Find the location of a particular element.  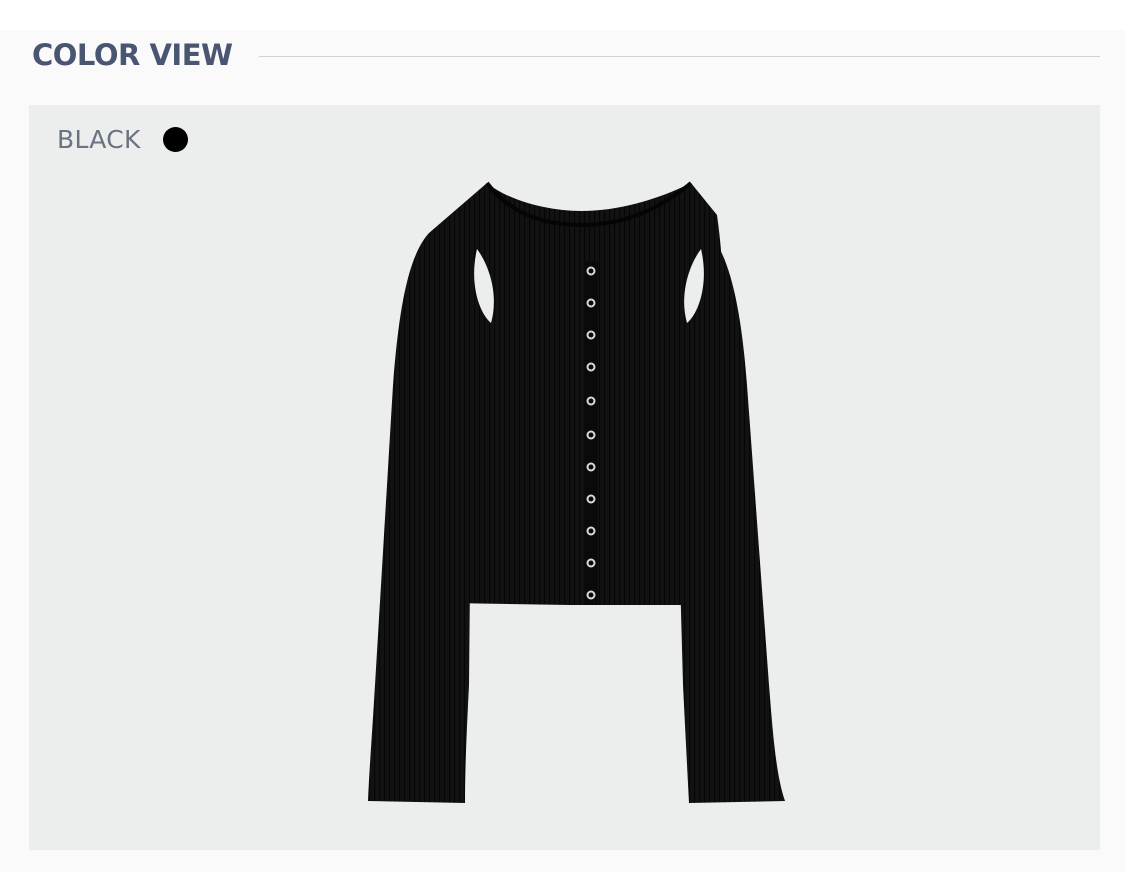

section-title: COLOR VIEW is located at coordinates (132, 55).